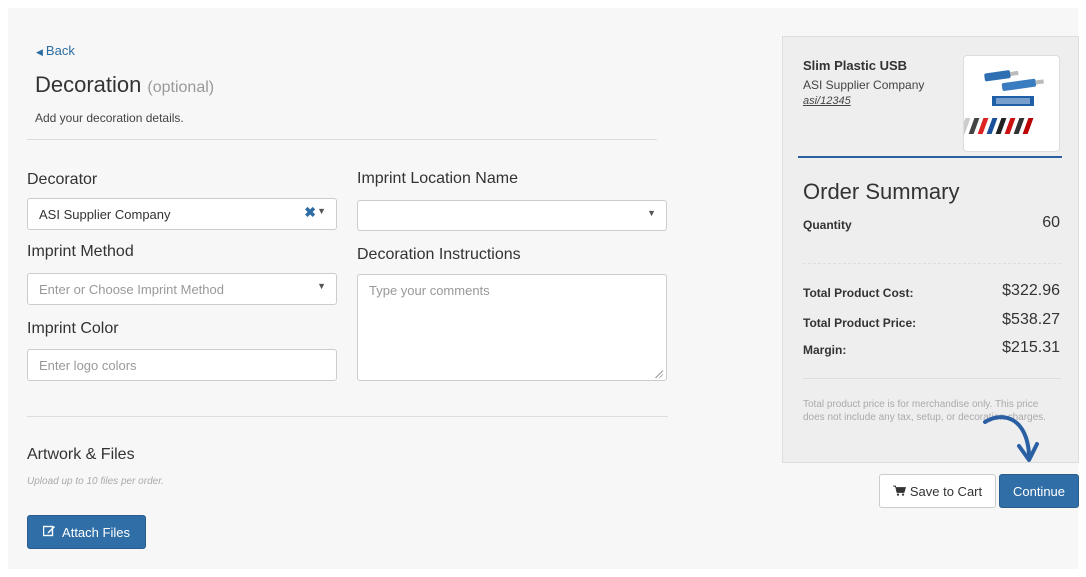 This screenshot has height=577, width=1086. I want to click on decorator-value: ASI Supplier Company, so click(105, 214).